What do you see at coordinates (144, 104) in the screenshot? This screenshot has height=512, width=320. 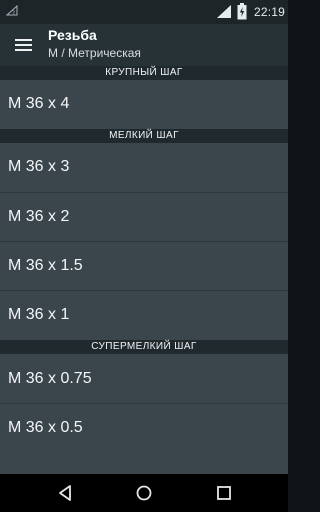 I see `list-item: M 36 x 4` at bounding box center [144, 104].